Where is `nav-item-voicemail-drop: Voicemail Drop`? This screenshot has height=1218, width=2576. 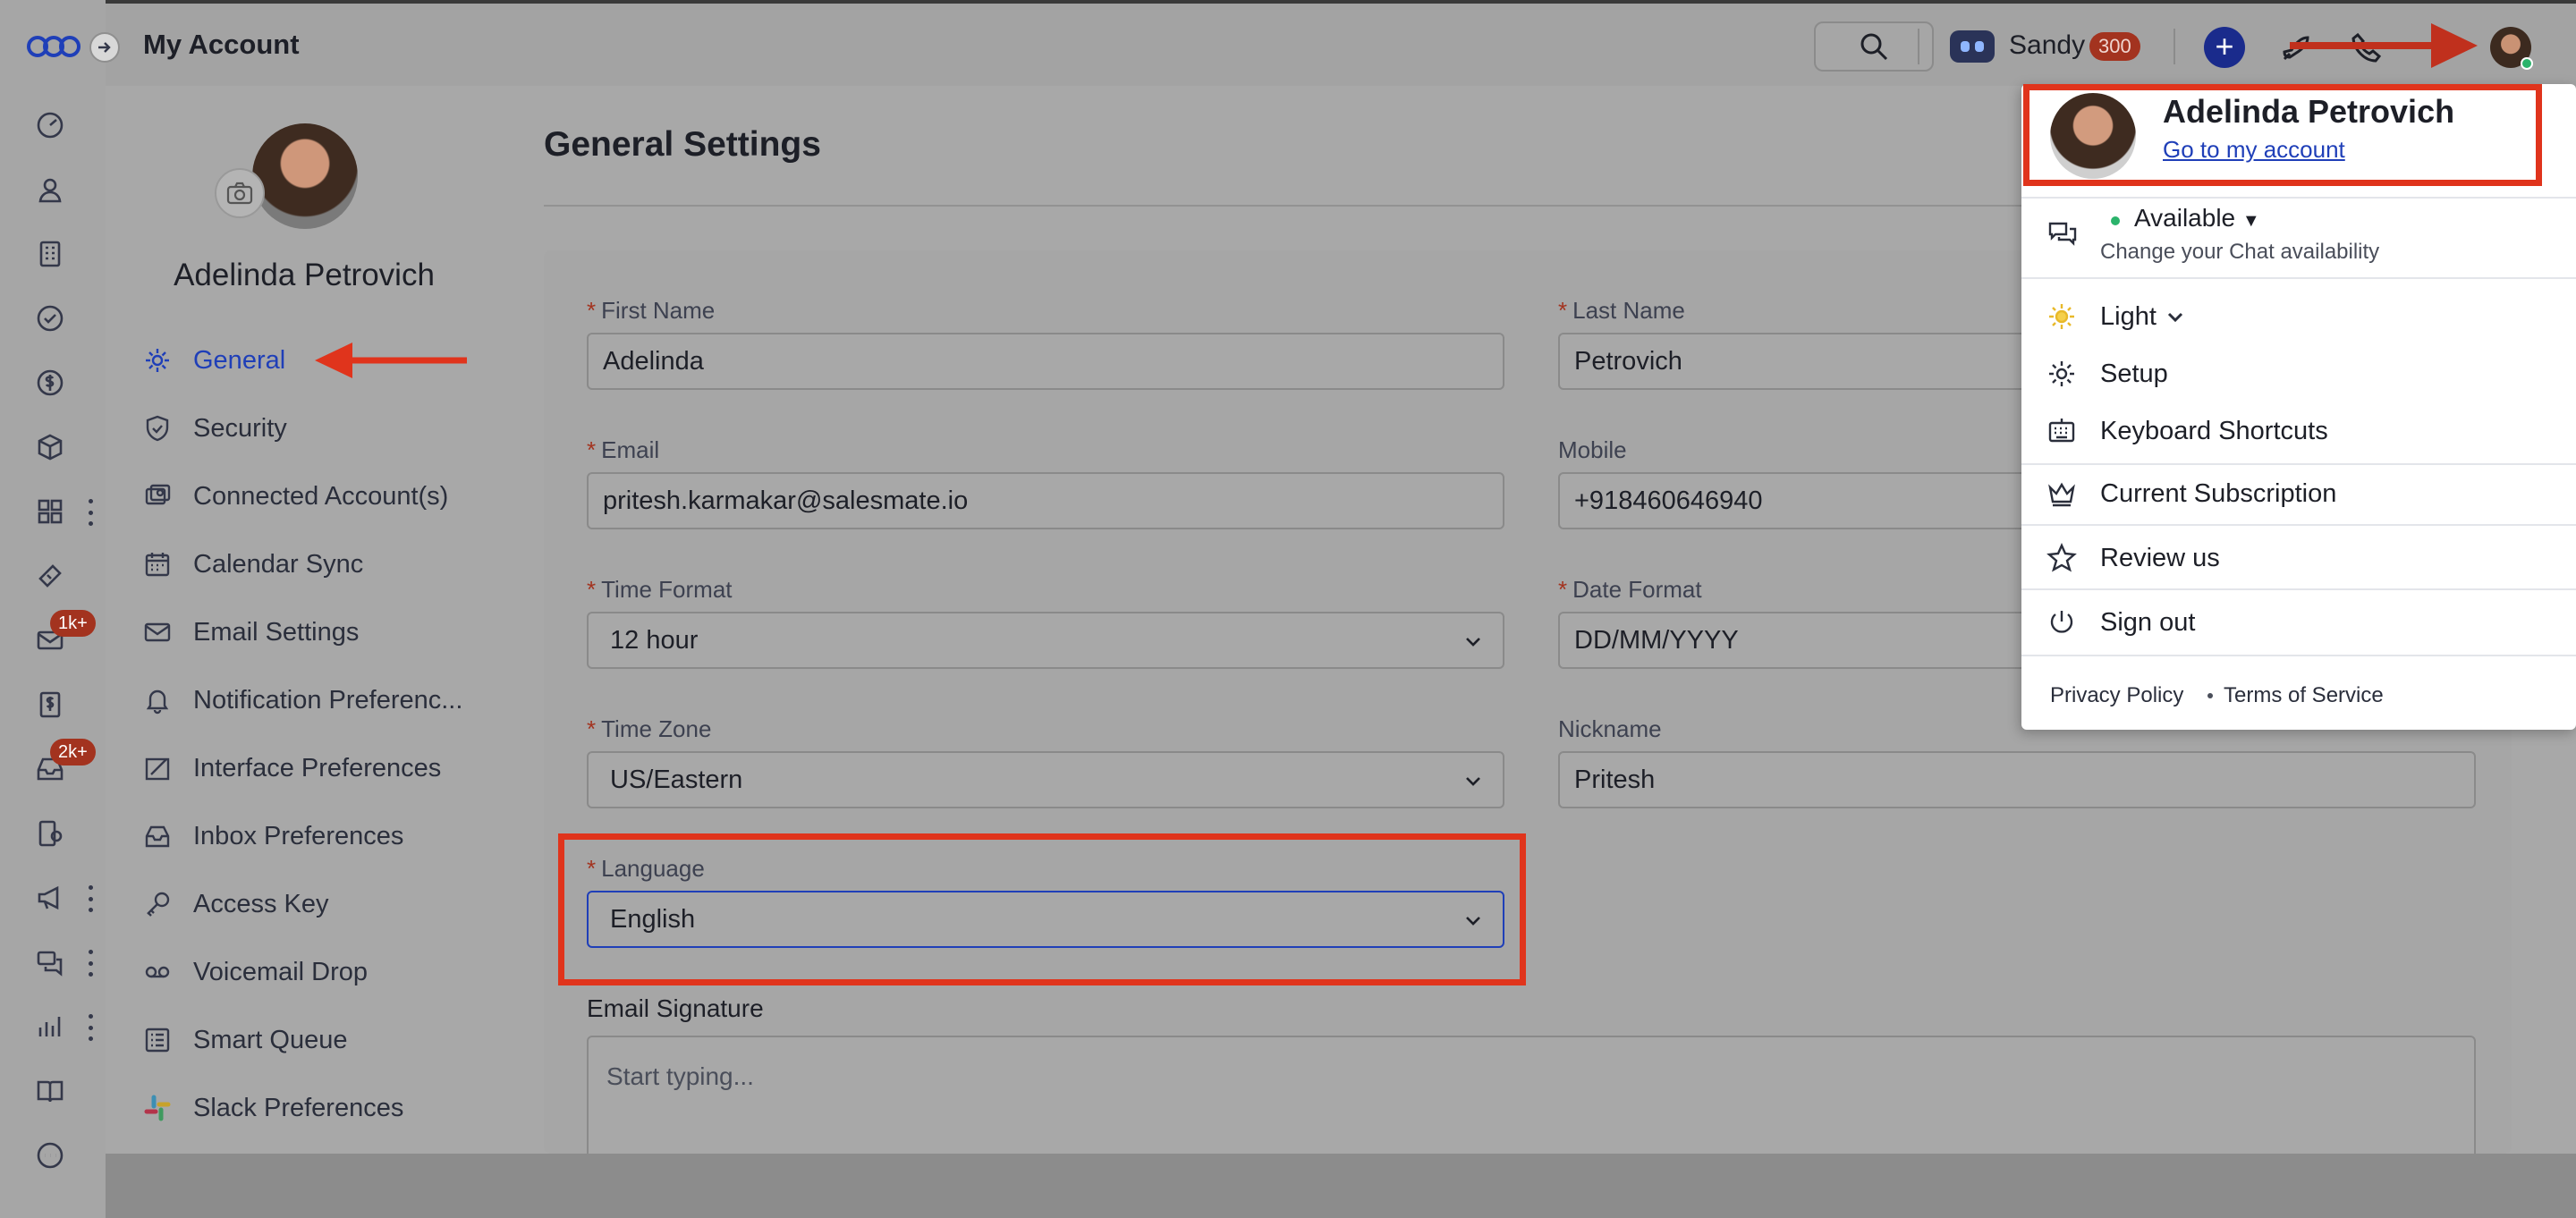
nav-item-voicemail-drop: Voicemail Drop is located at coordinates (322, 972).